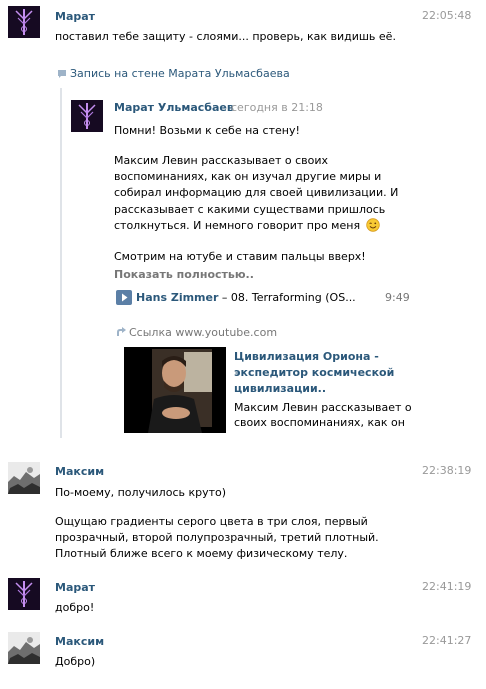 This screenshot has height=689, width=486. What do you see at coordinates (141, 492) in the screenshot?
I see `message-text: По-моему, получилось круто)` at bounding box center [141, 492].